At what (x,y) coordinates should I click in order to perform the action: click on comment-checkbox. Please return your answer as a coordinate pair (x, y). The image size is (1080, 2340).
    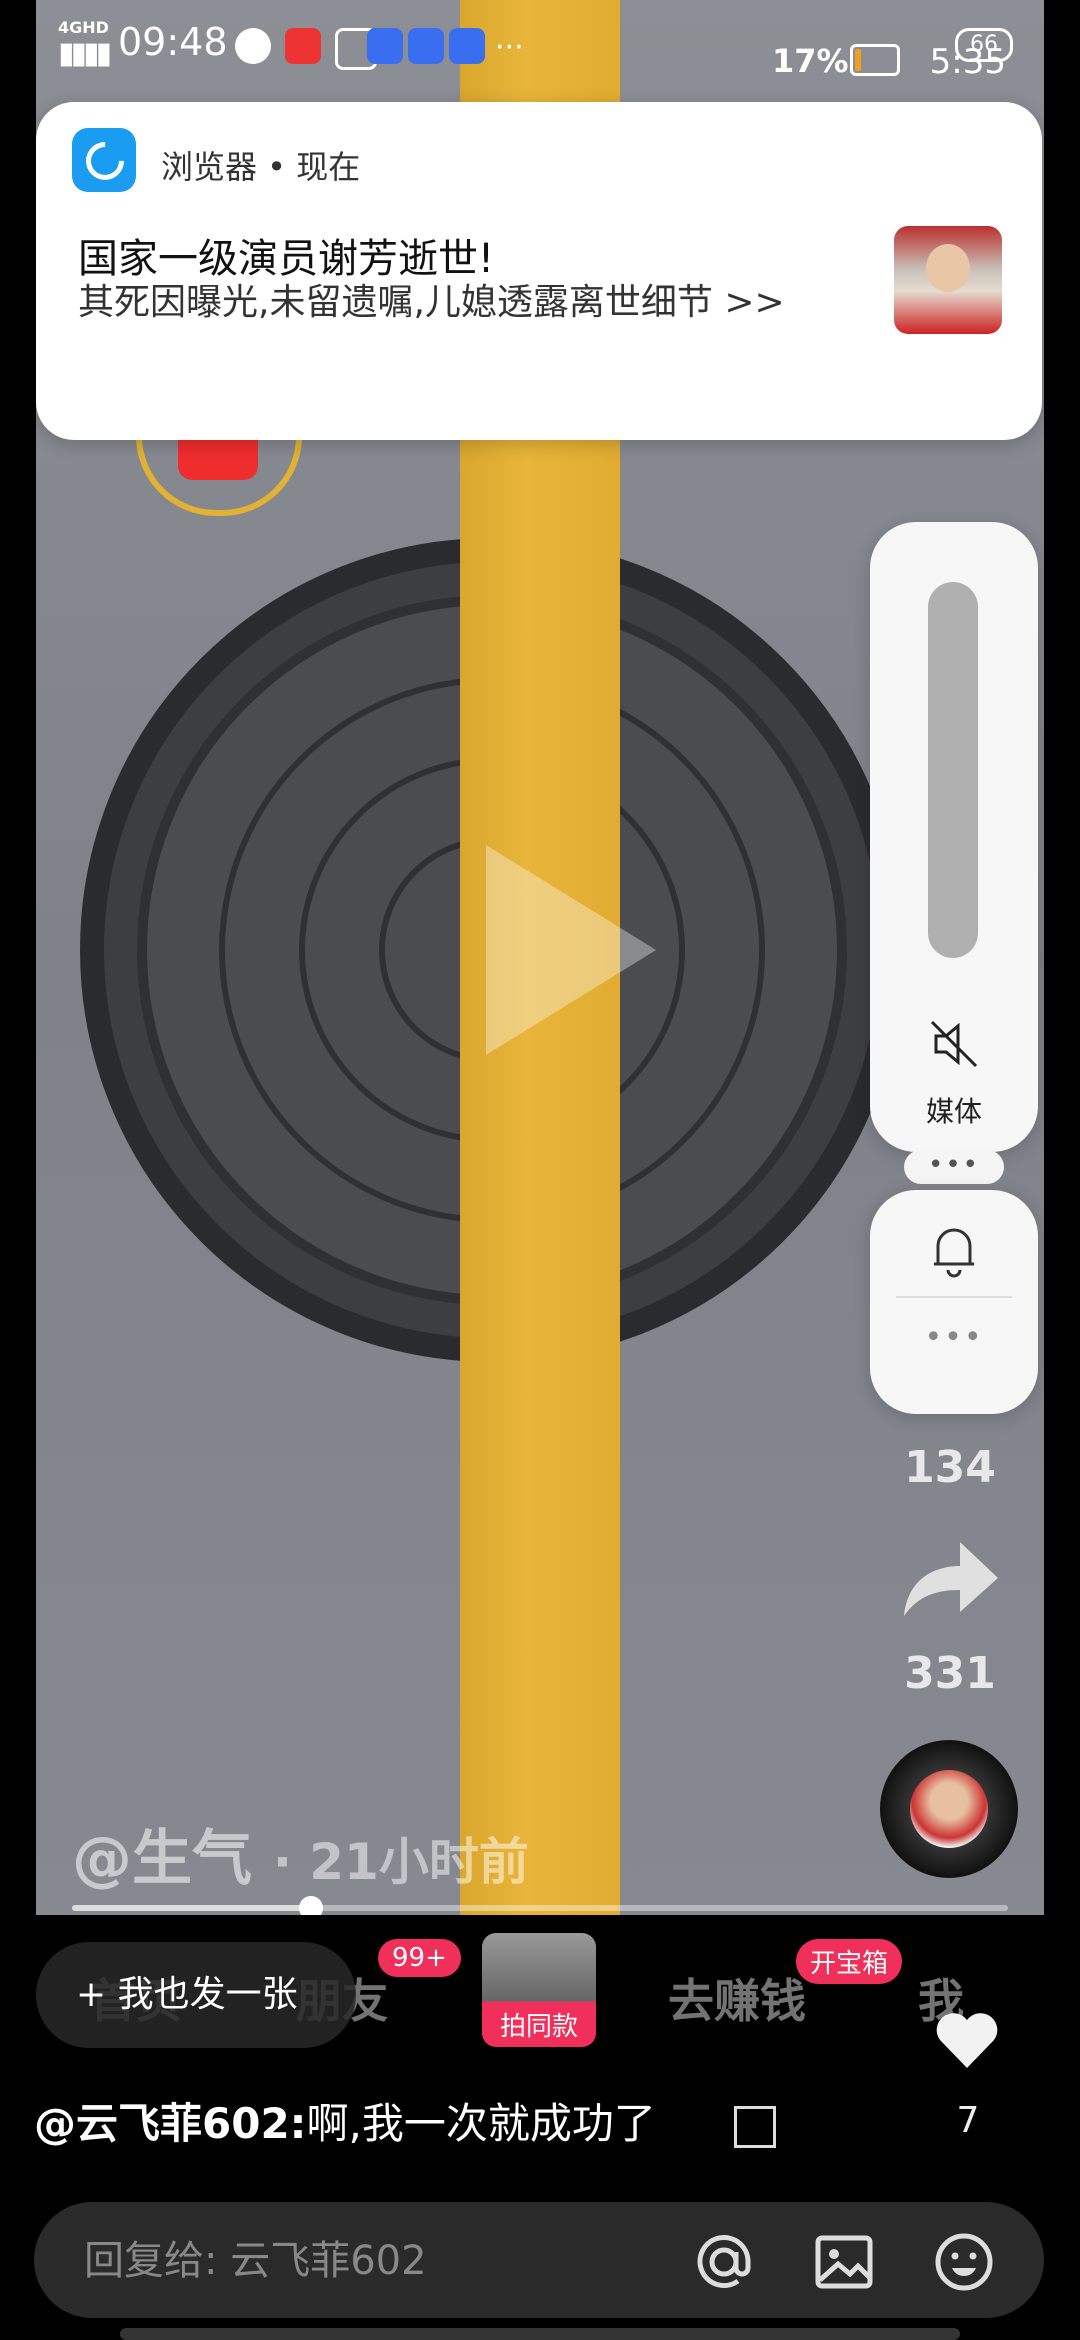
    Looking at the image, I should click on (755, 2127).